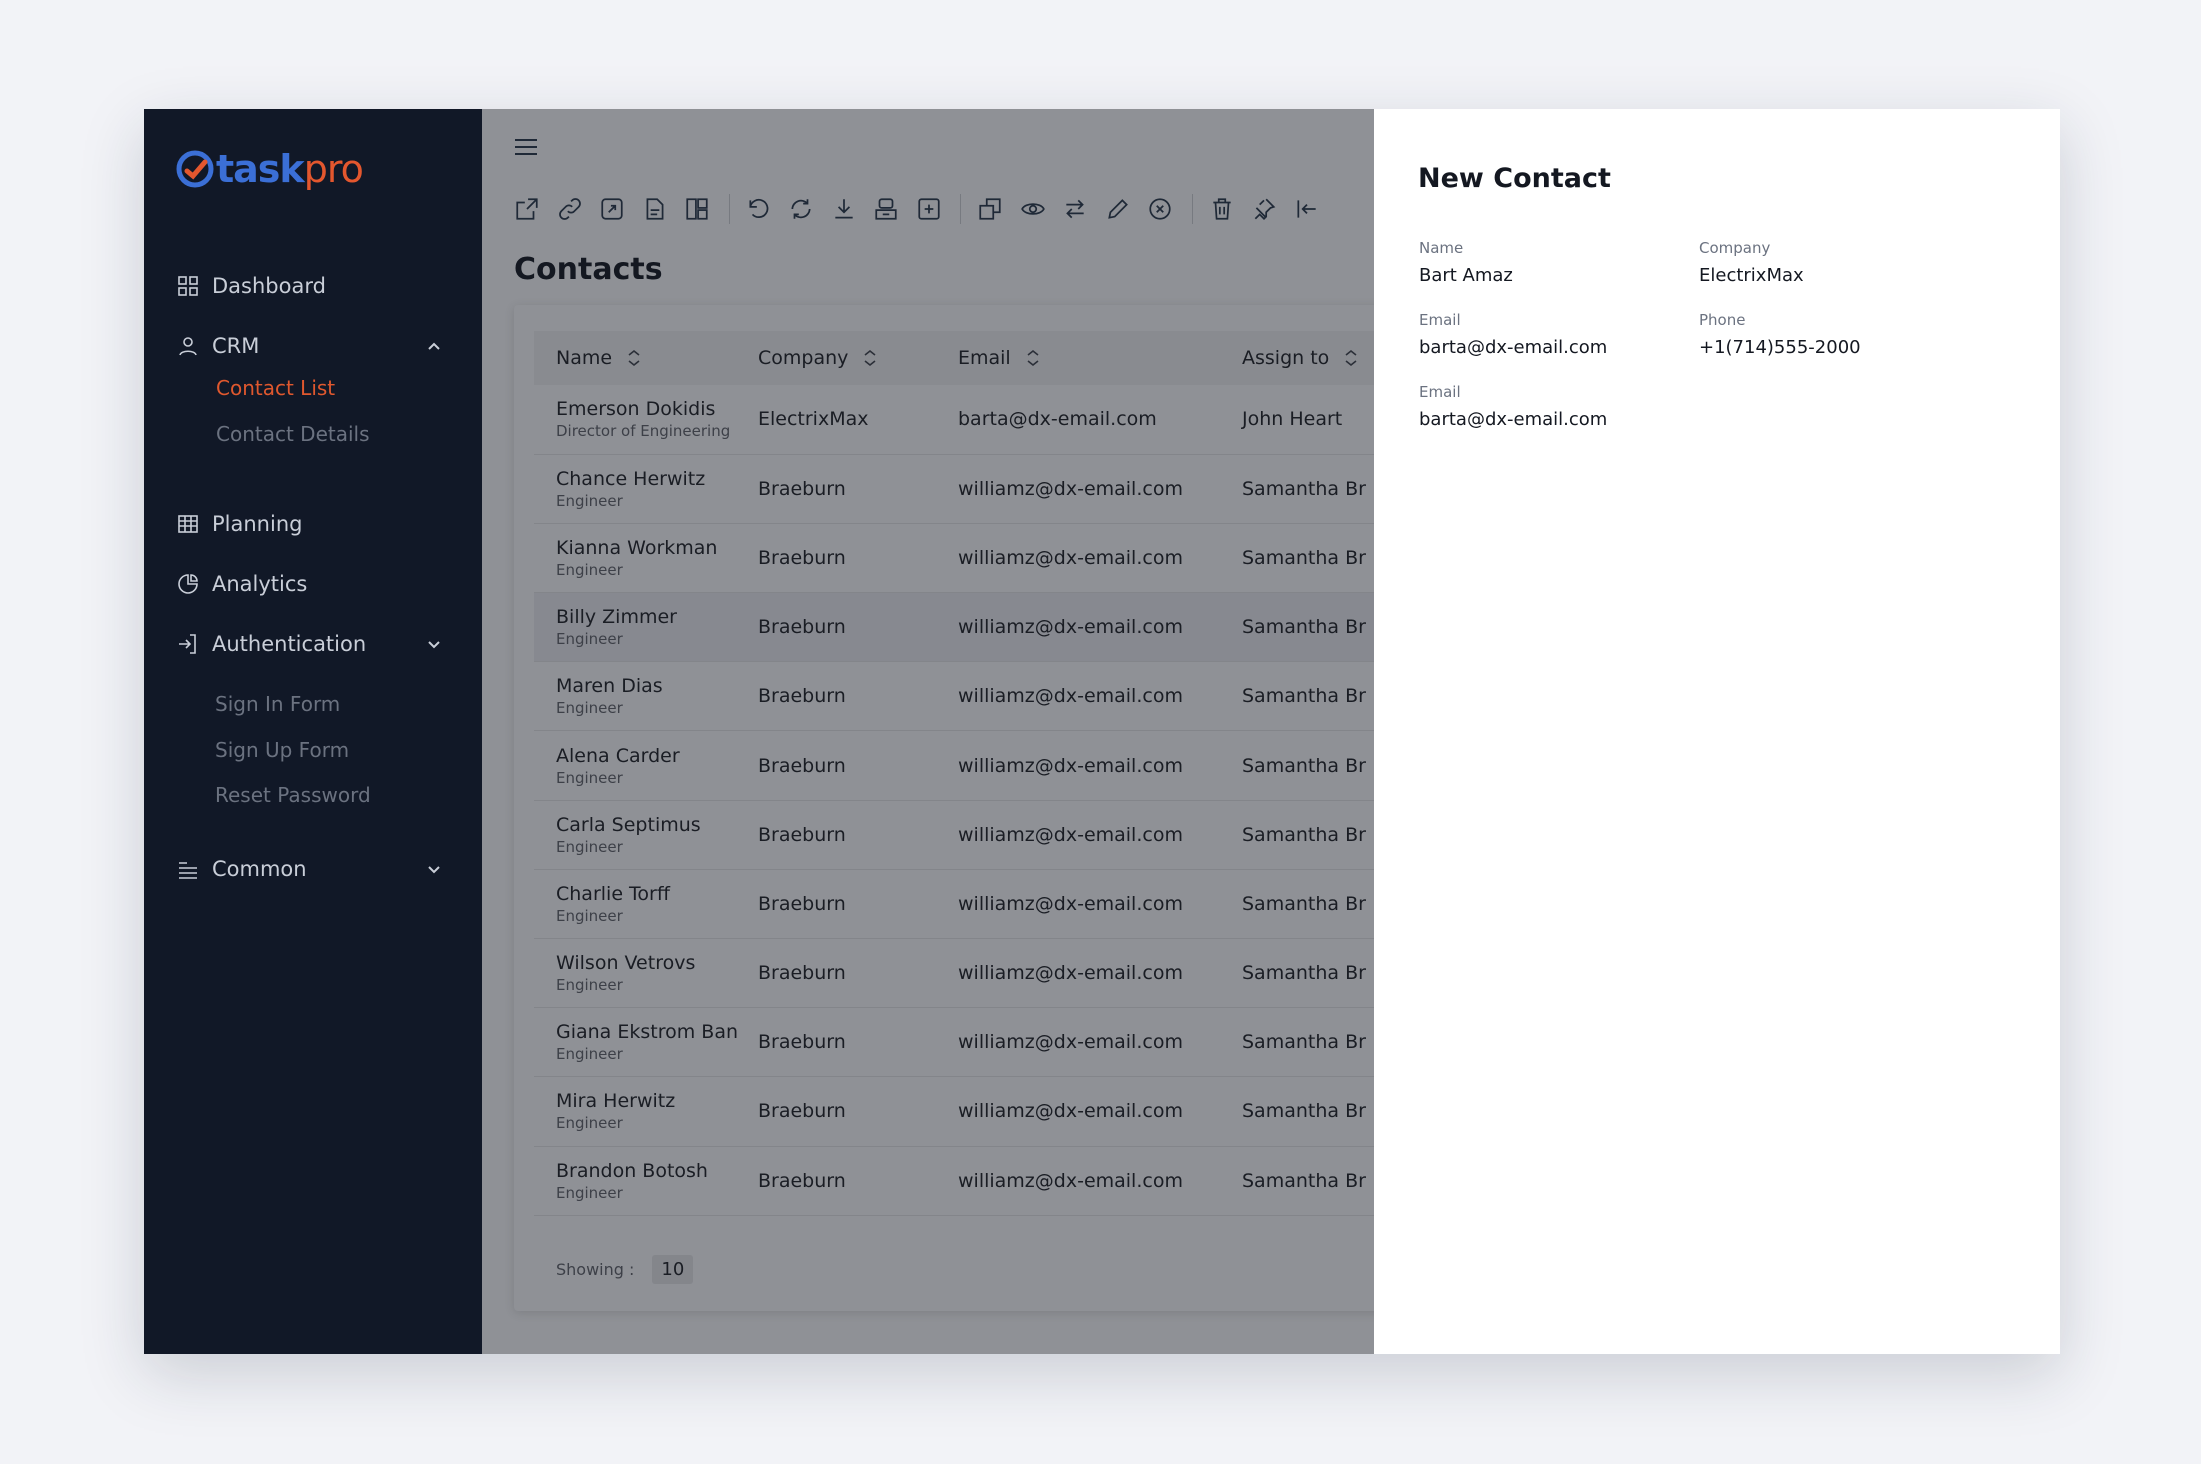 The width and height of the screenshot is (2201, 1464). What do you see at coordinates (858, 420) in the screenshot?
I see `cell-company: ElectrixMax` at bounding box center [858, 420].